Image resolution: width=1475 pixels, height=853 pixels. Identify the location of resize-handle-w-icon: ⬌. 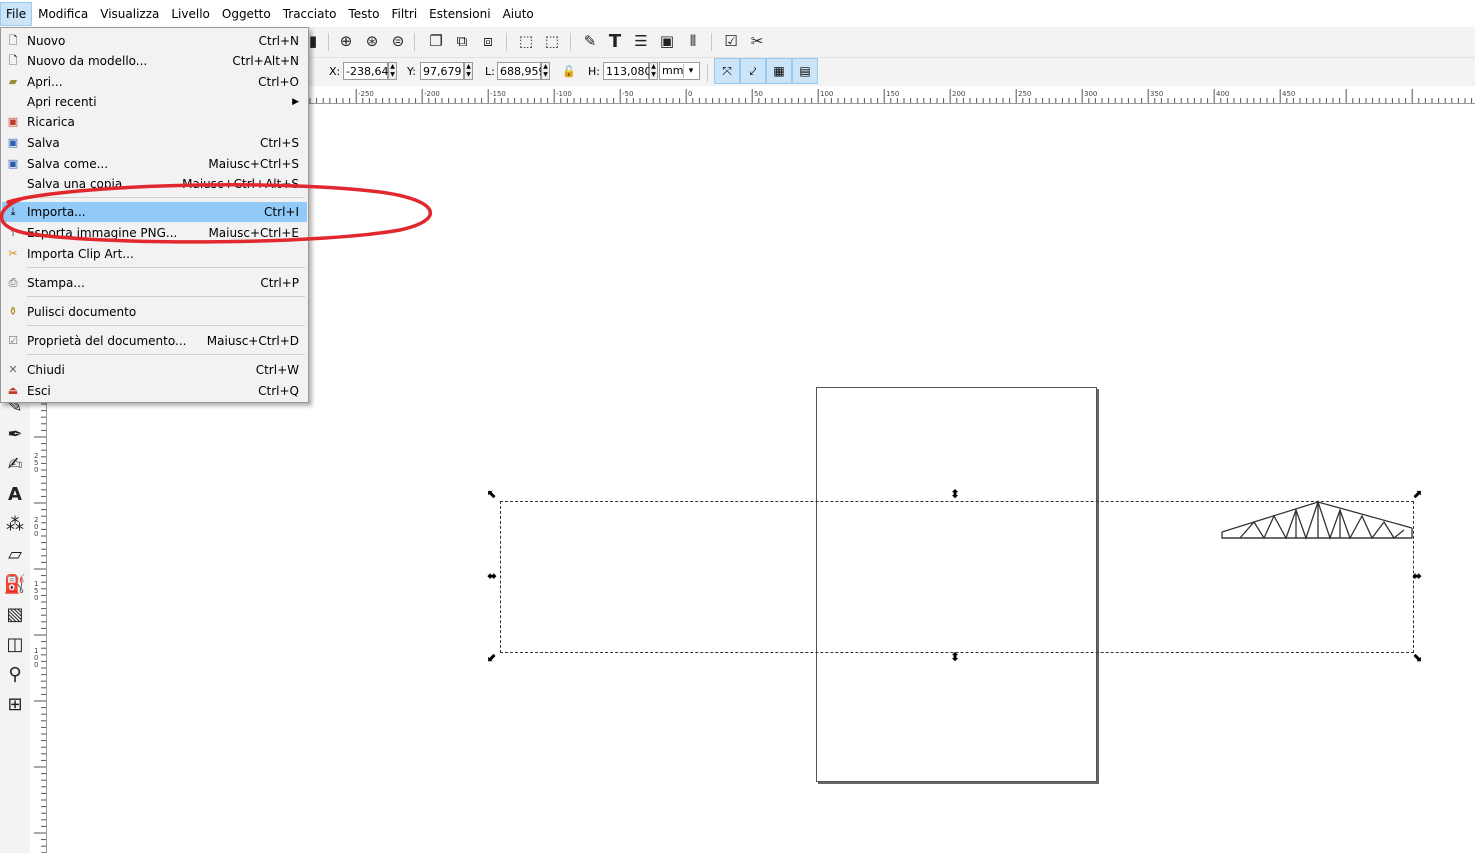
(492, 576).